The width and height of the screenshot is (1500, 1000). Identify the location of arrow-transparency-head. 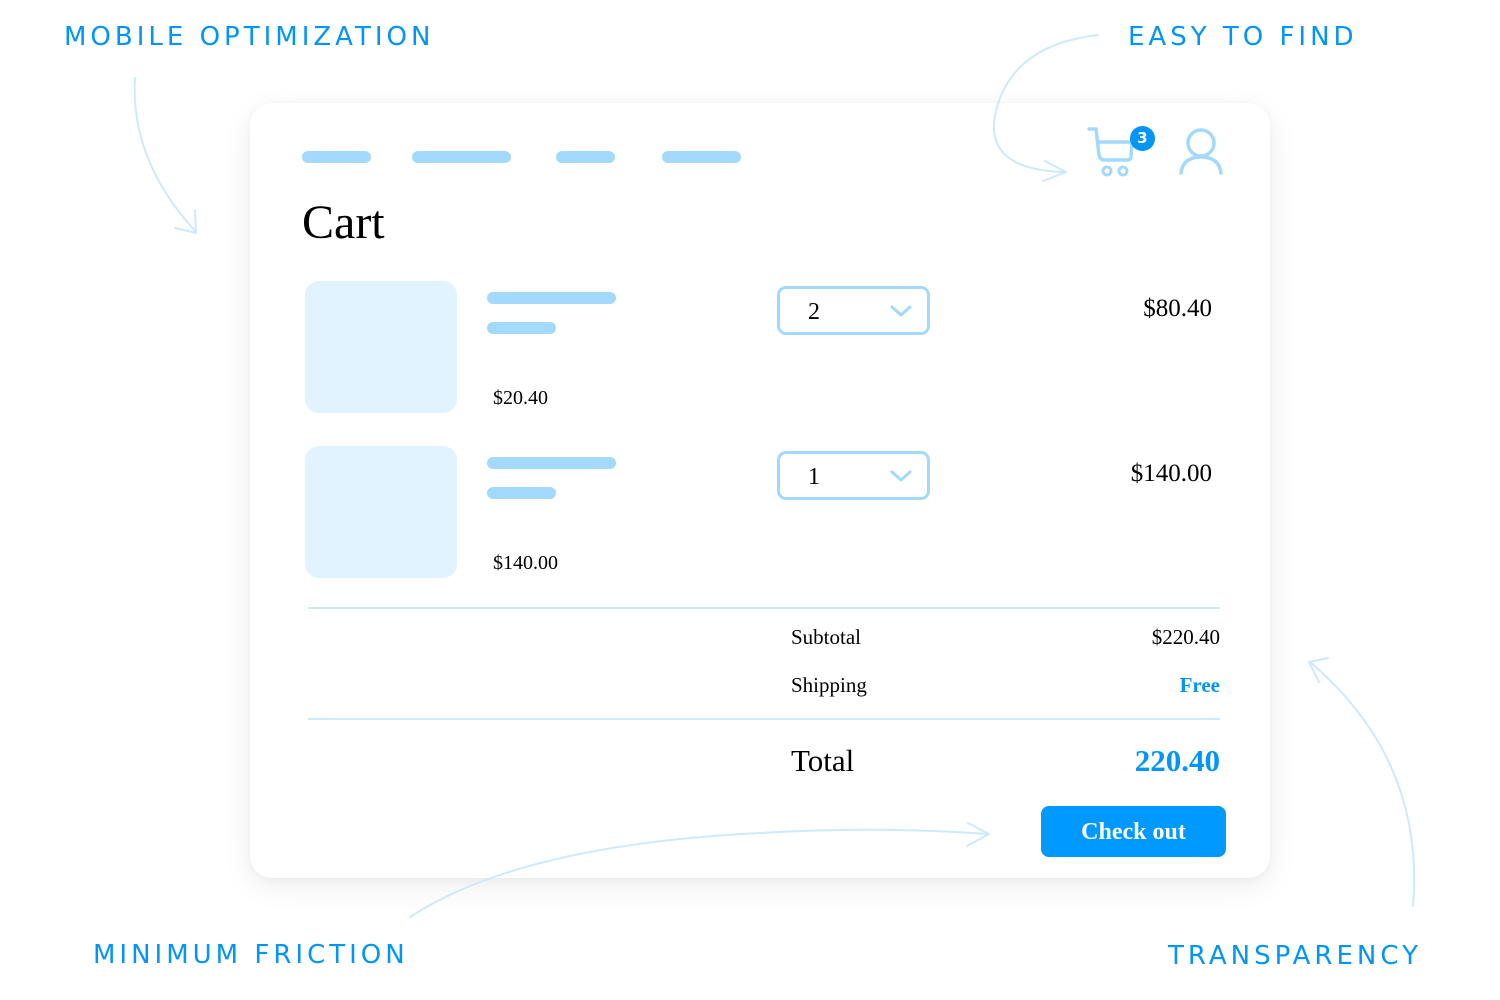
(1318, 670).